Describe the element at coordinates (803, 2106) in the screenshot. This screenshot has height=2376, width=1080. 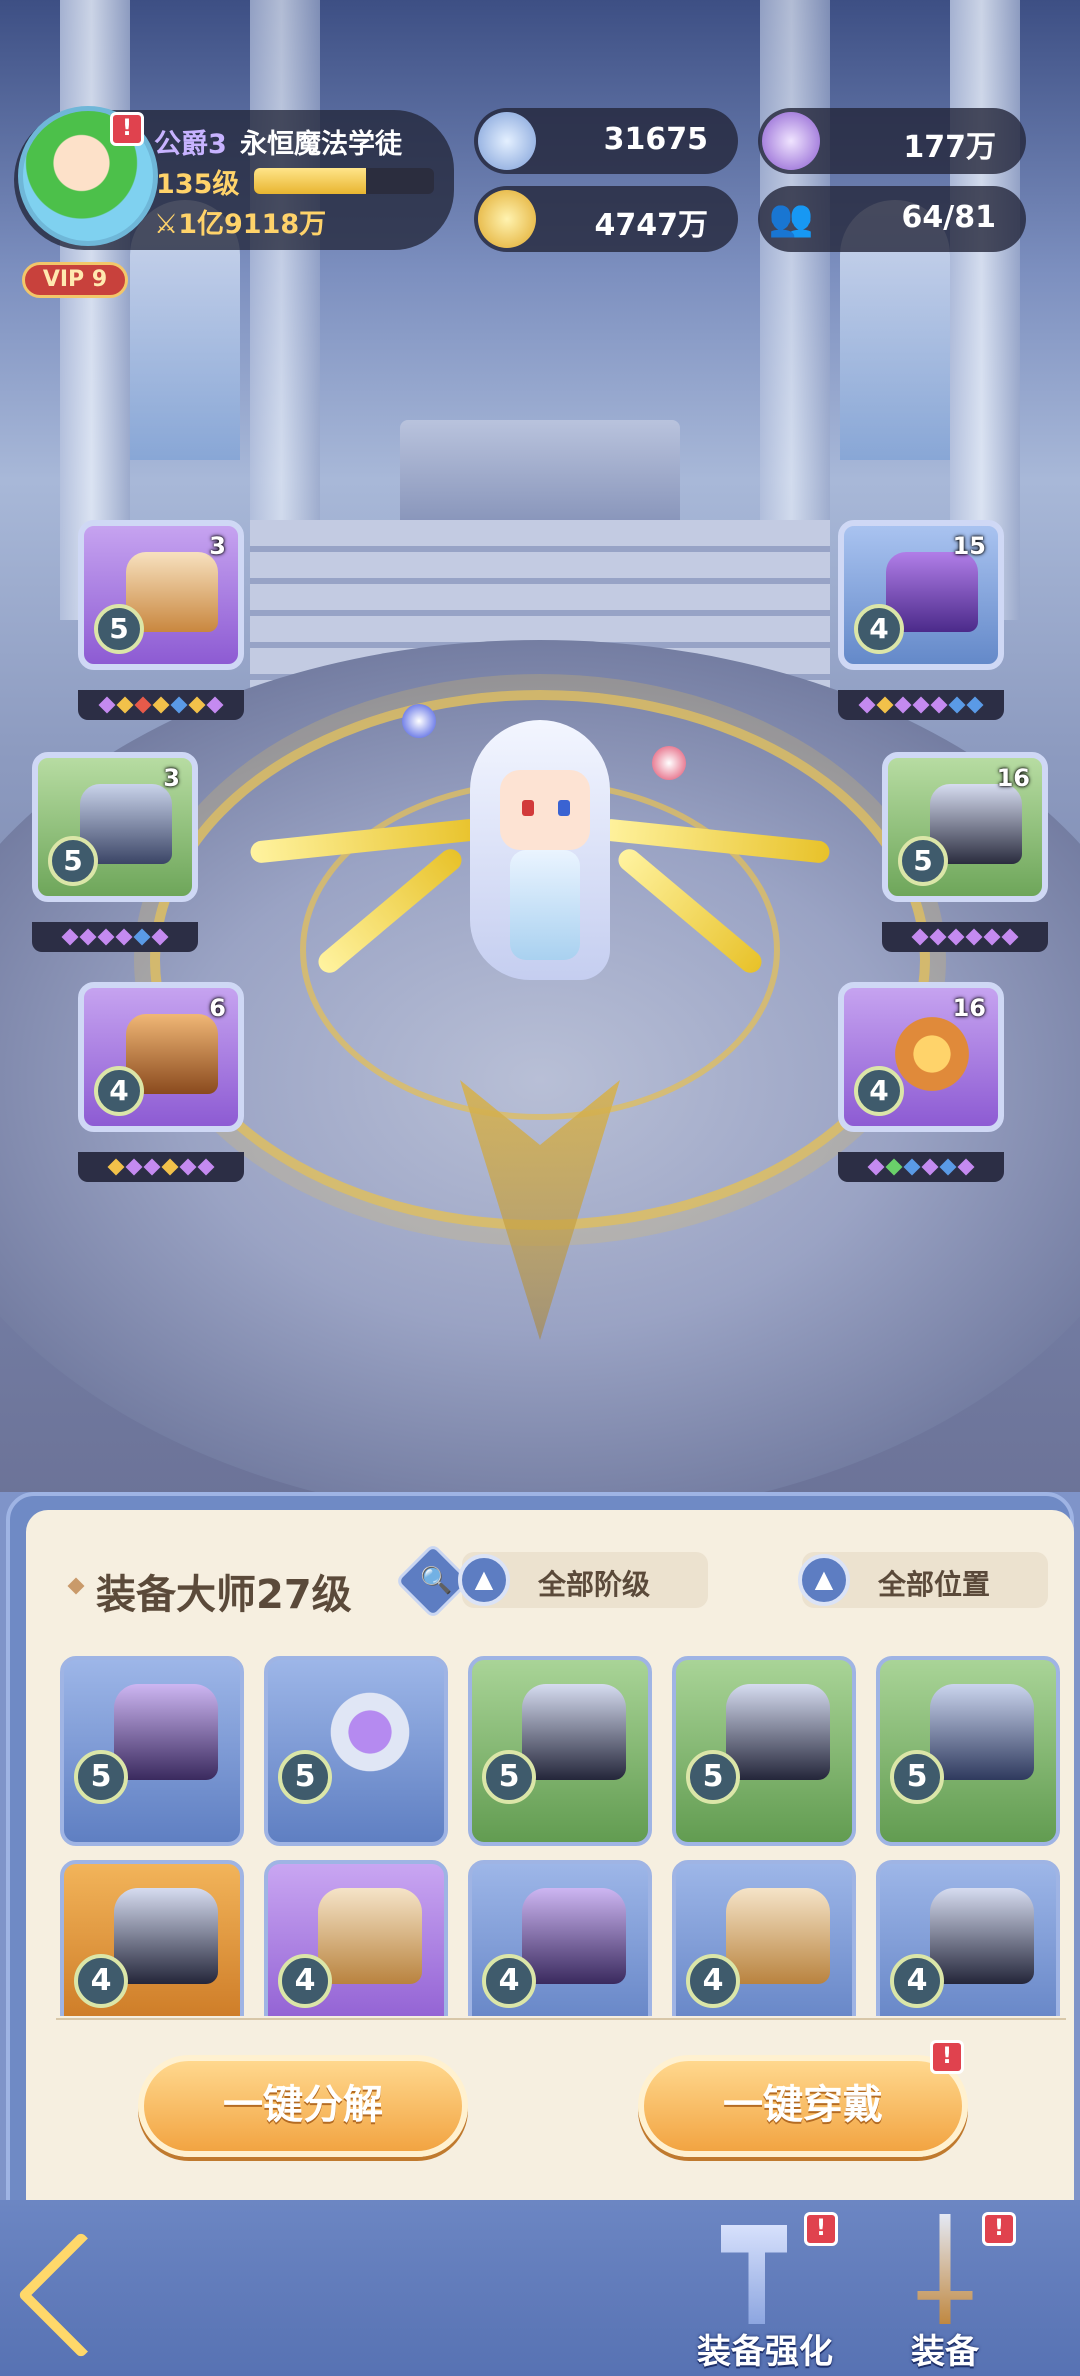
I see `equip-all-button: 一键穿戴` at that location.